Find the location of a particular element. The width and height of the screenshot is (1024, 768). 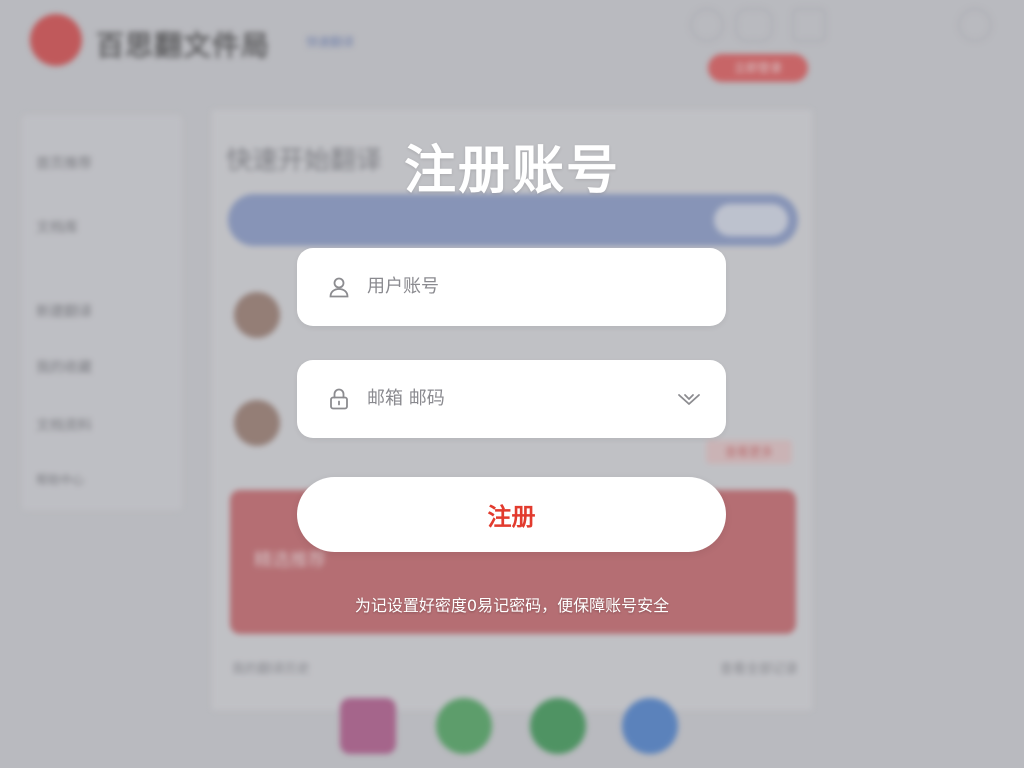

password-hint: 为记设置好密度0易记密码，便保障账号安全 is located at coordinates (512, 605).